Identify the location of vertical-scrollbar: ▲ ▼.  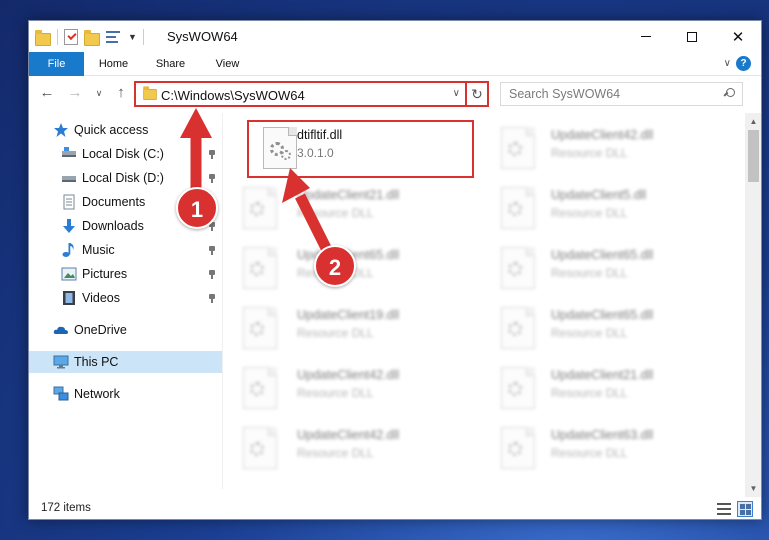
(753, 305).